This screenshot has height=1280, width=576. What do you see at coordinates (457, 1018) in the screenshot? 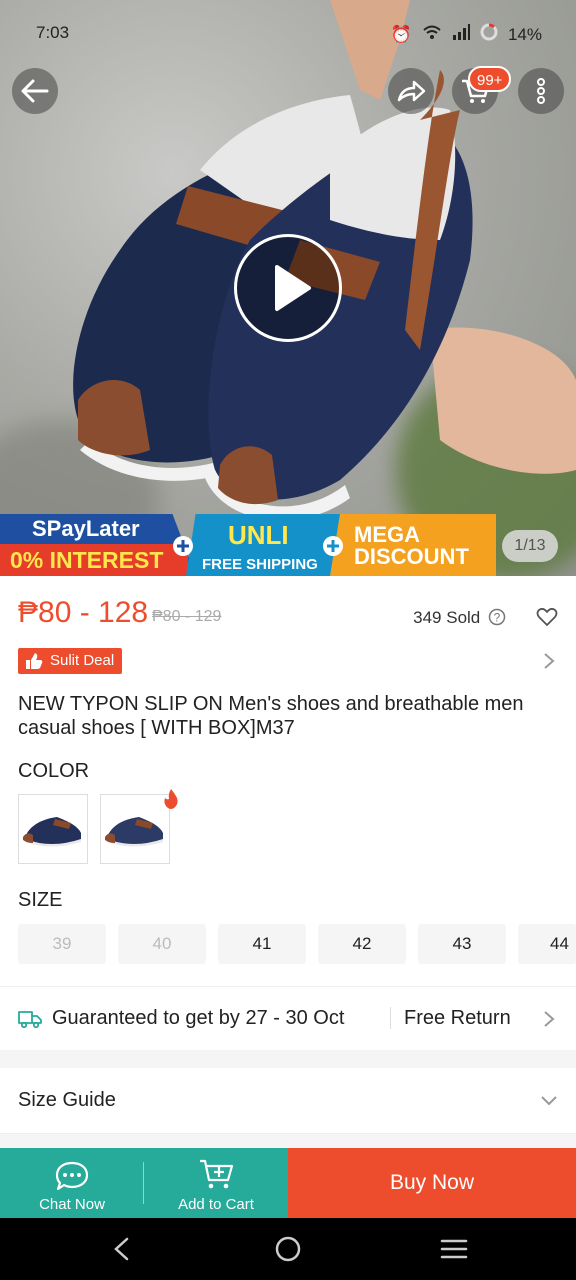
I see `free-return-label: Free Return` at bounding box center [457, 1018].